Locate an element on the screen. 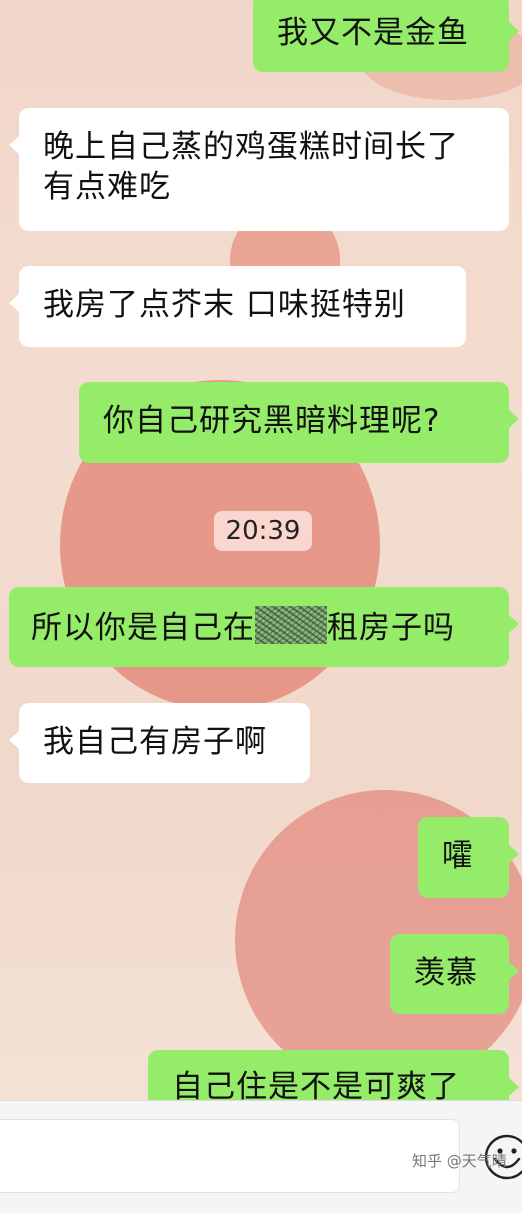  timestamp-text: 20:39 is located at coordinates (263, 531).